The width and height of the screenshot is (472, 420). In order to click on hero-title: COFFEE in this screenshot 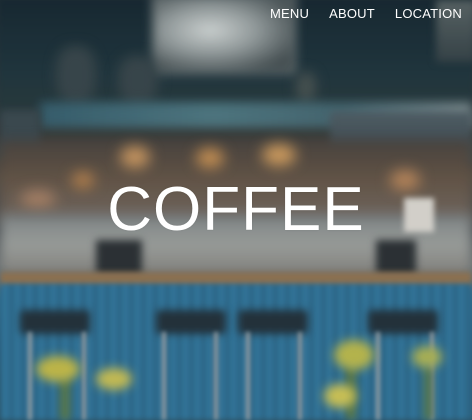, I will do `click(236, 209)`.